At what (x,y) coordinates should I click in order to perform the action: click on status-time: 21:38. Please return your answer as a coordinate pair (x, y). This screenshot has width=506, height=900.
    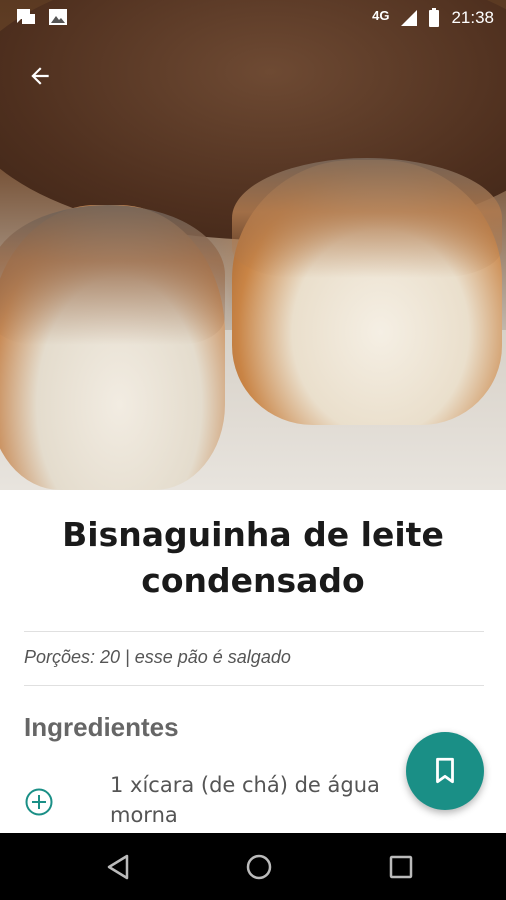
    Looking at the image, I should click on (472, 17).